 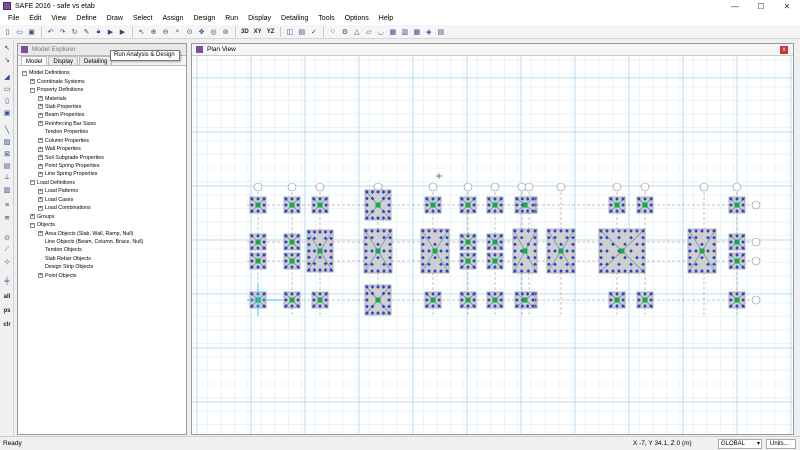 What do you see at coordinates (7, 281) in the screenshot?
I see `snap-grid-icon: ╪` at bounding box center [7, 281].